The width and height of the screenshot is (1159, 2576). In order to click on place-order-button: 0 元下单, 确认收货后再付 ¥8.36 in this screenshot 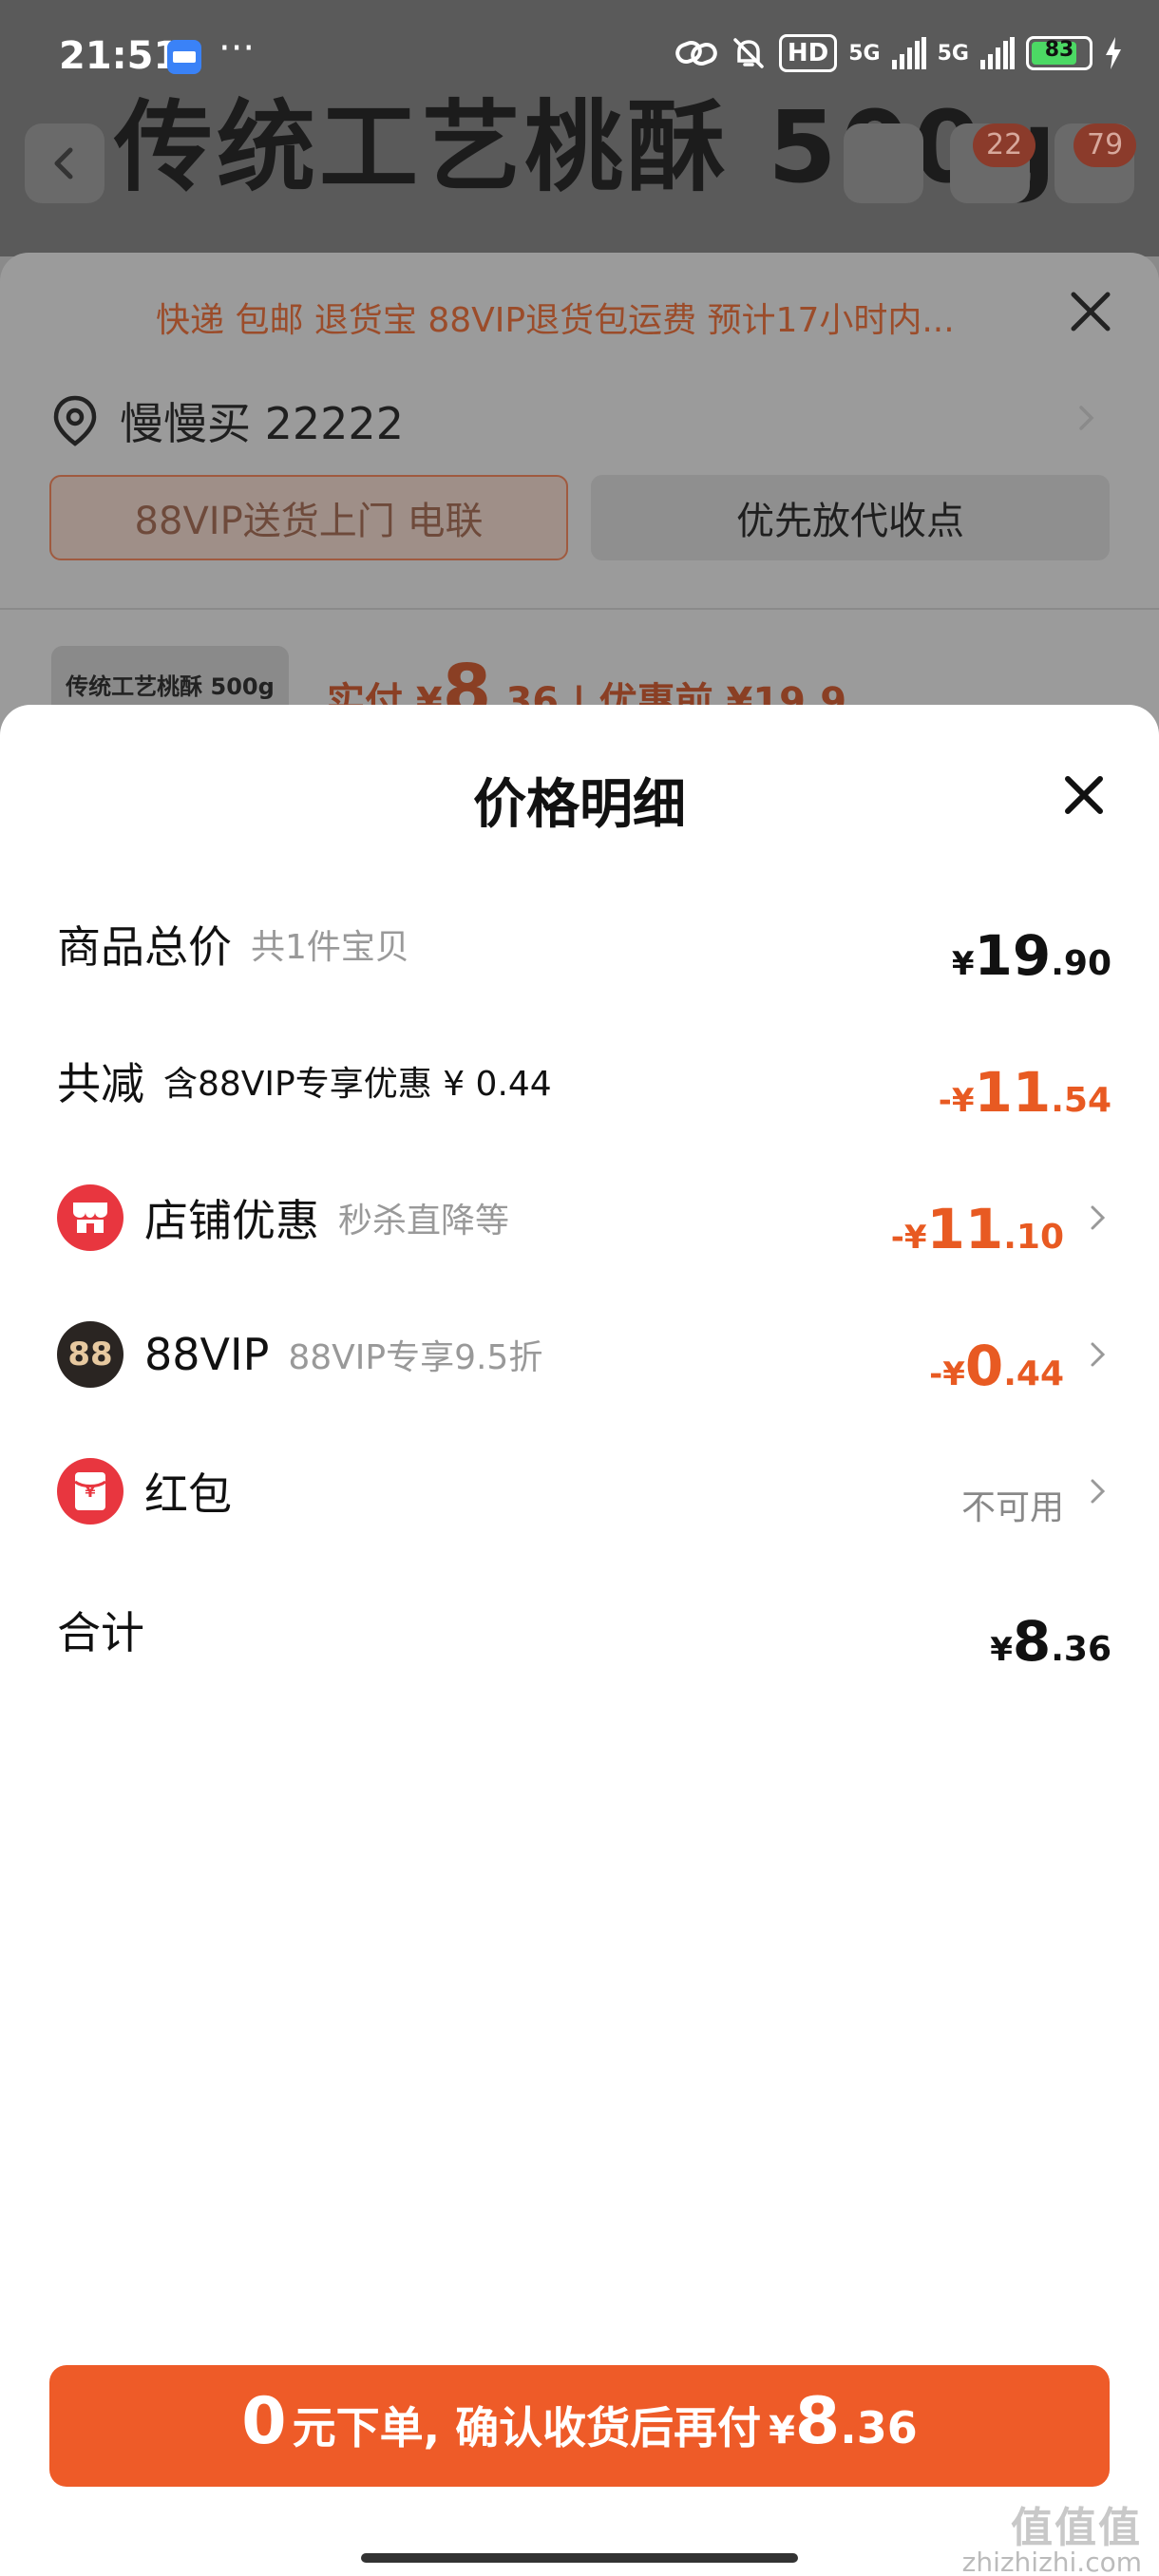, I will do `click(579, 2426)`.